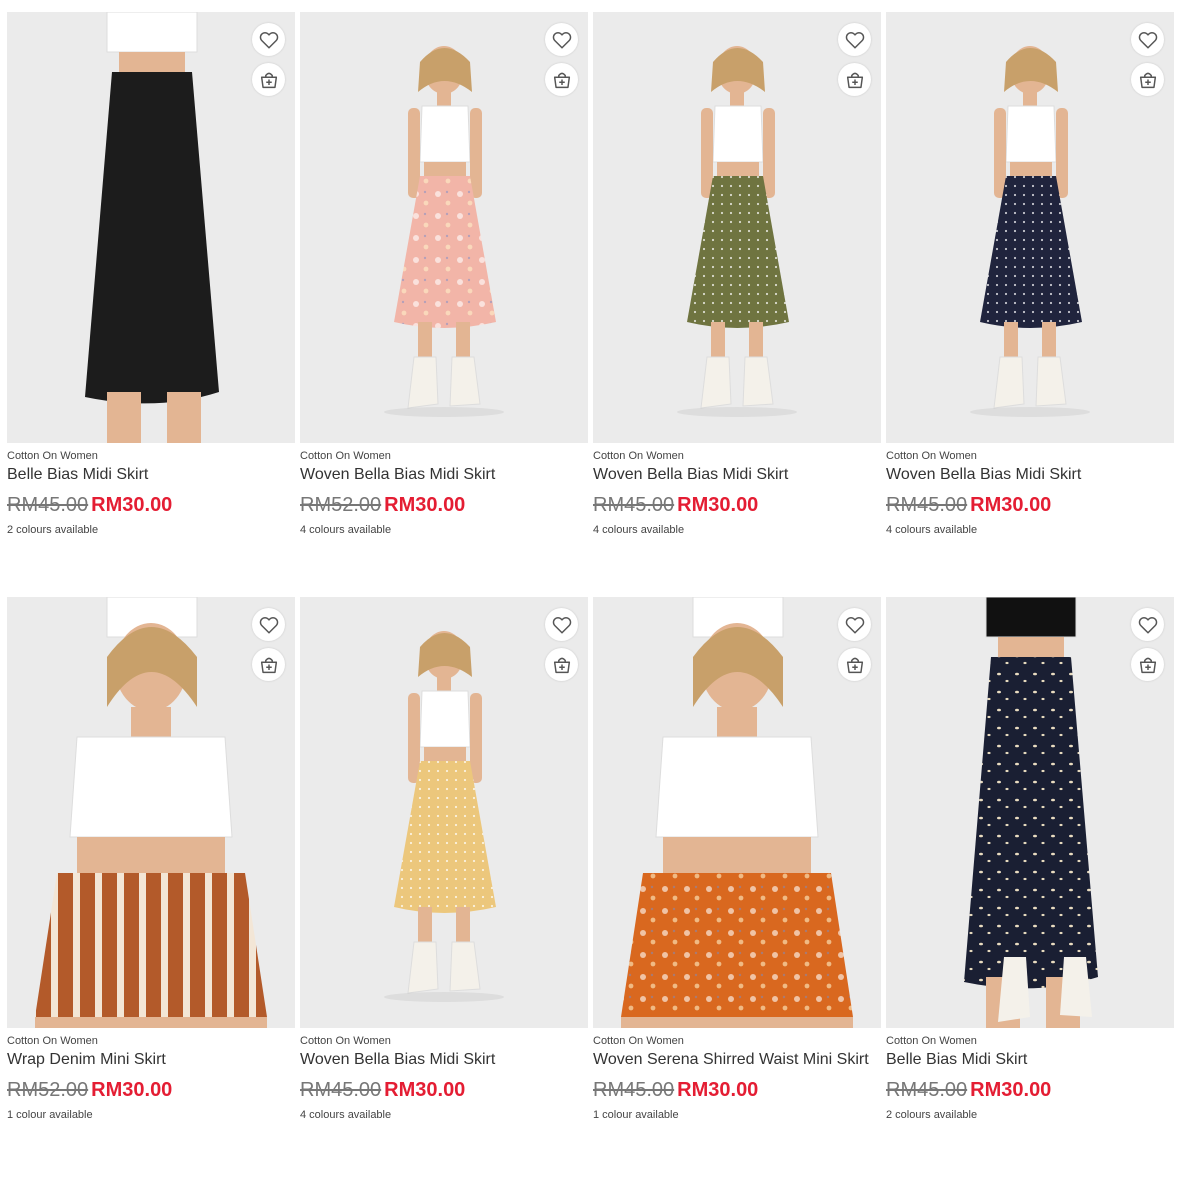 The image size is (1189, 1182). What do you see at coordinates (731, 1060) in the screenshot?
I see `product-name: Woven Serena Shirred Waist Mini Skirt` at bounding box center [731, 1060].